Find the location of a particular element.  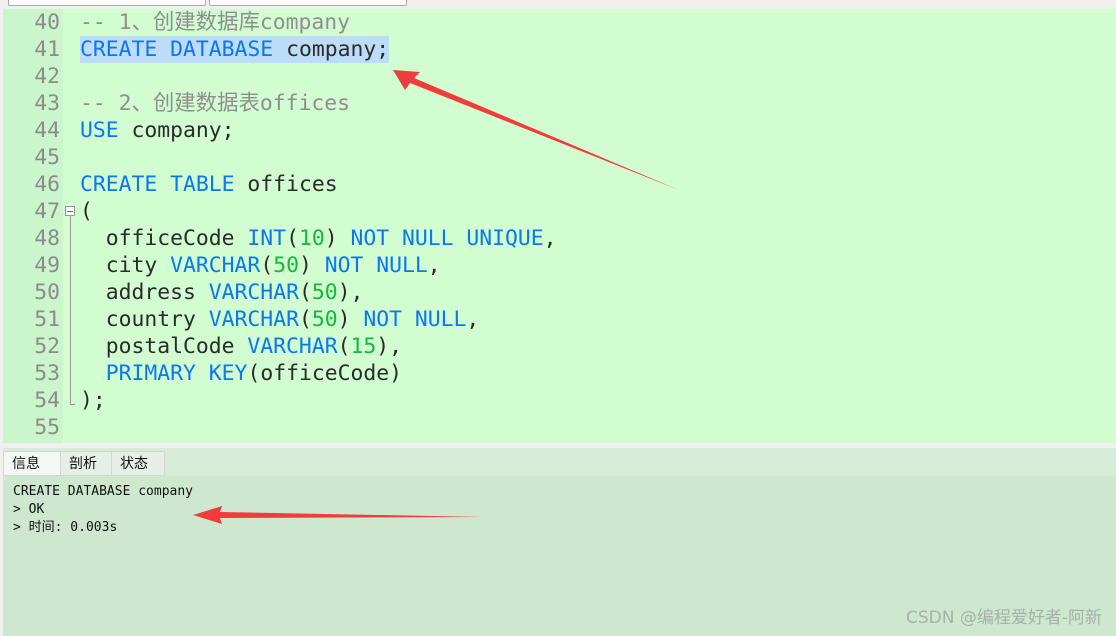

code-line: 42 is located at coordinates (559, 76).